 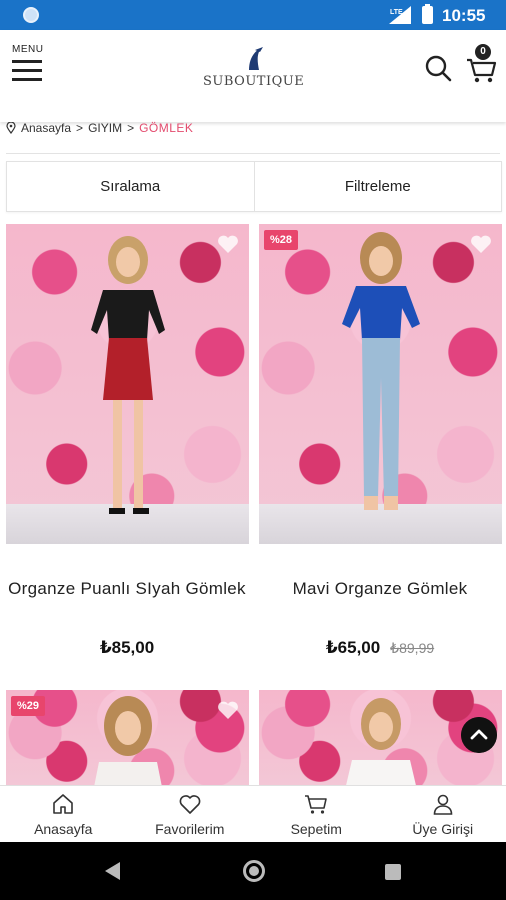 I want to click on product-price: ₺85,00, so click(x=127, y=648).